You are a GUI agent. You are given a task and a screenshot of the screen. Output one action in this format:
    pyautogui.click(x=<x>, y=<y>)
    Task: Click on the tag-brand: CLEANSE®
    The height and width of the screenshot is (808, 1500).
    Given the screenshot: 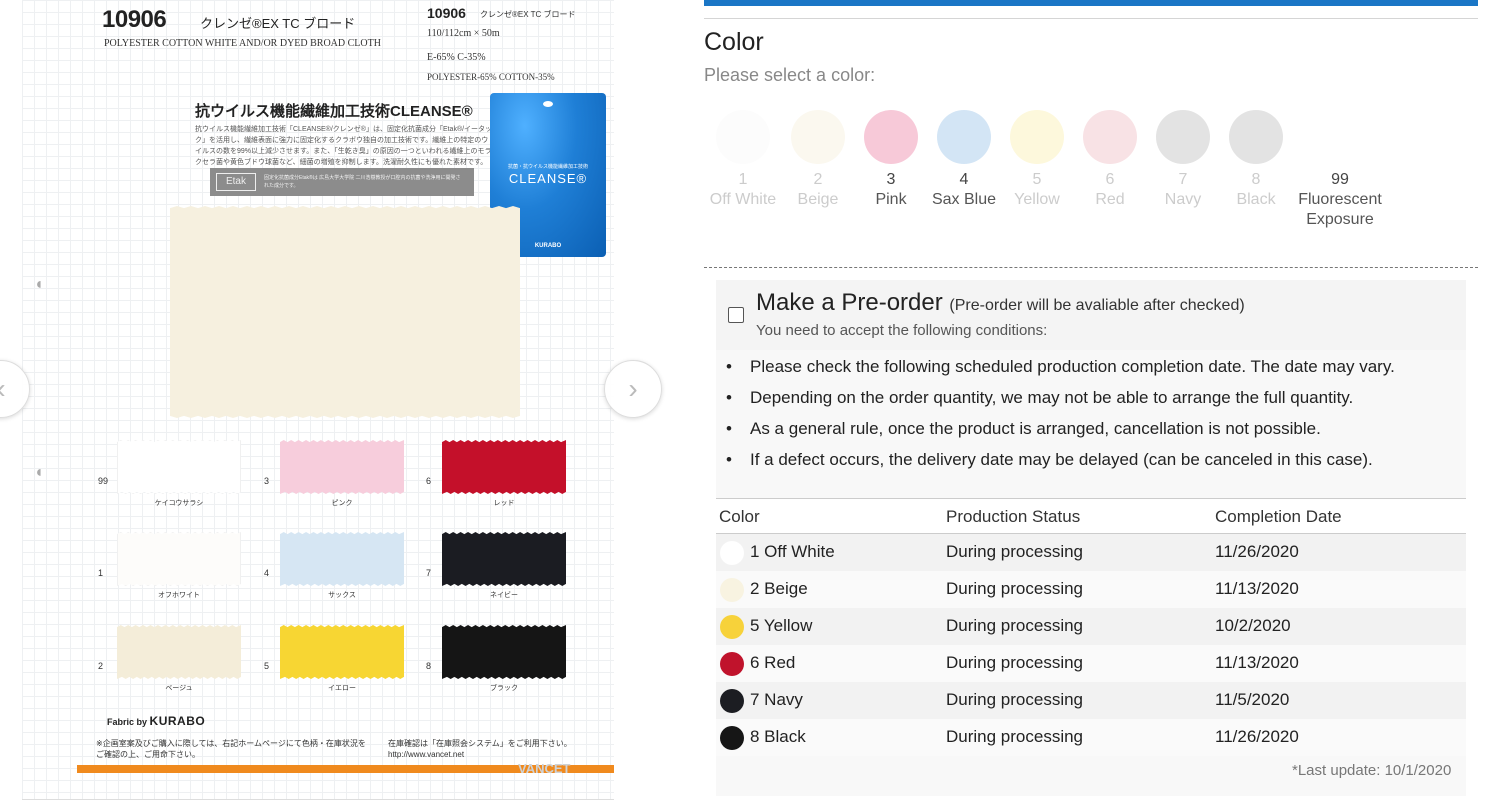 What is the action you would take?
    pyautogui.click(x=548, y=178)
    